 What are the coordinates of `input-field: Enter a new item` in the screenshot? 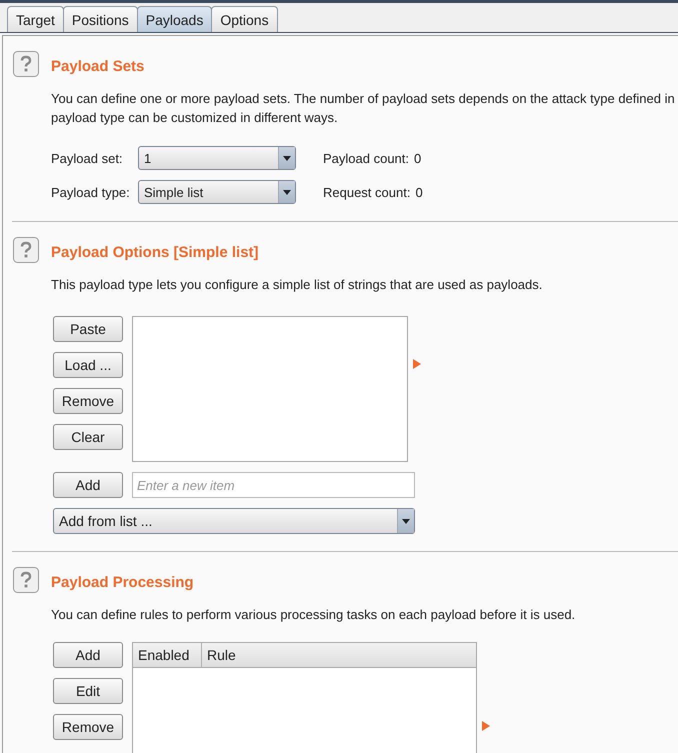 It's located at (273, 485).